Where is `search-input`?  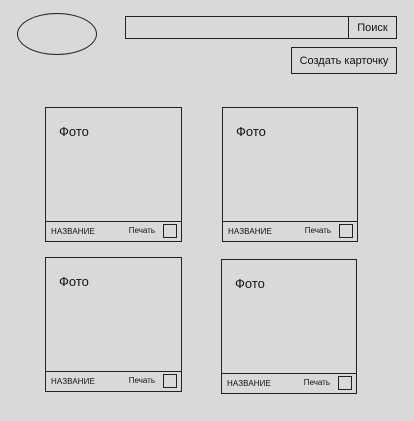 search-input is located at coordinates (237, 27).